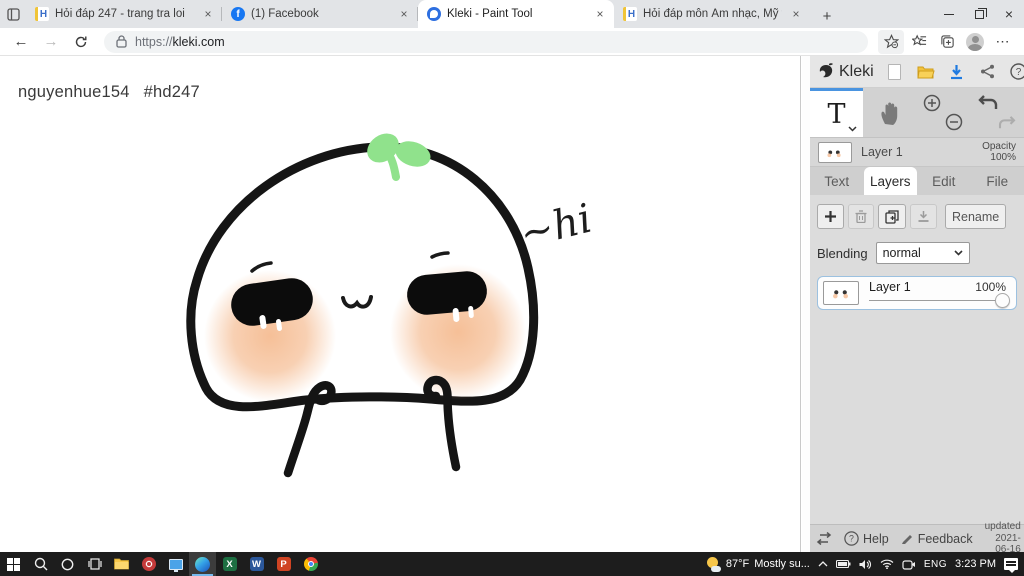 This screenshot has width=1024, height=576. Describe the element at coordinates (824, 538) in the screenshot. I see `swap-colors-icon` at that location.